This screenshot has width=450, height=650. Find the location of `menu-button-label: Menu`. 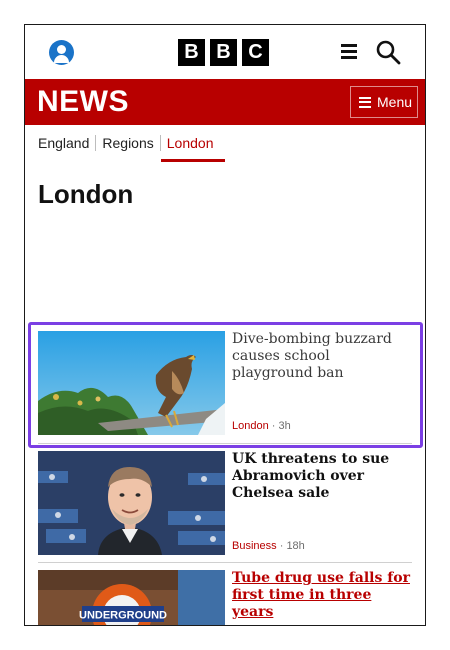

menu-button-label: Menu is located at coordinates (395, 102).